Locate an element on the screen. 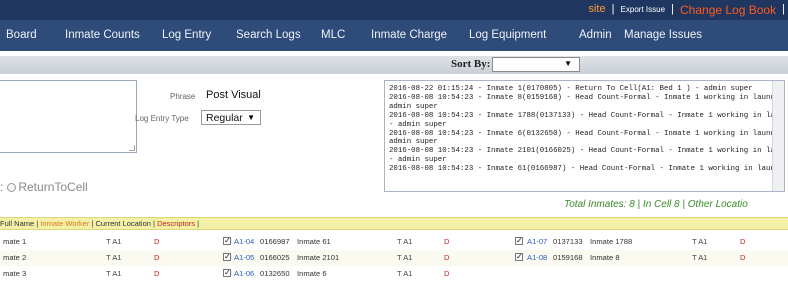 This screenshot has height=286, width=788. log-entry-type-select: Regular ▼ is located at coordinates (231, 117).